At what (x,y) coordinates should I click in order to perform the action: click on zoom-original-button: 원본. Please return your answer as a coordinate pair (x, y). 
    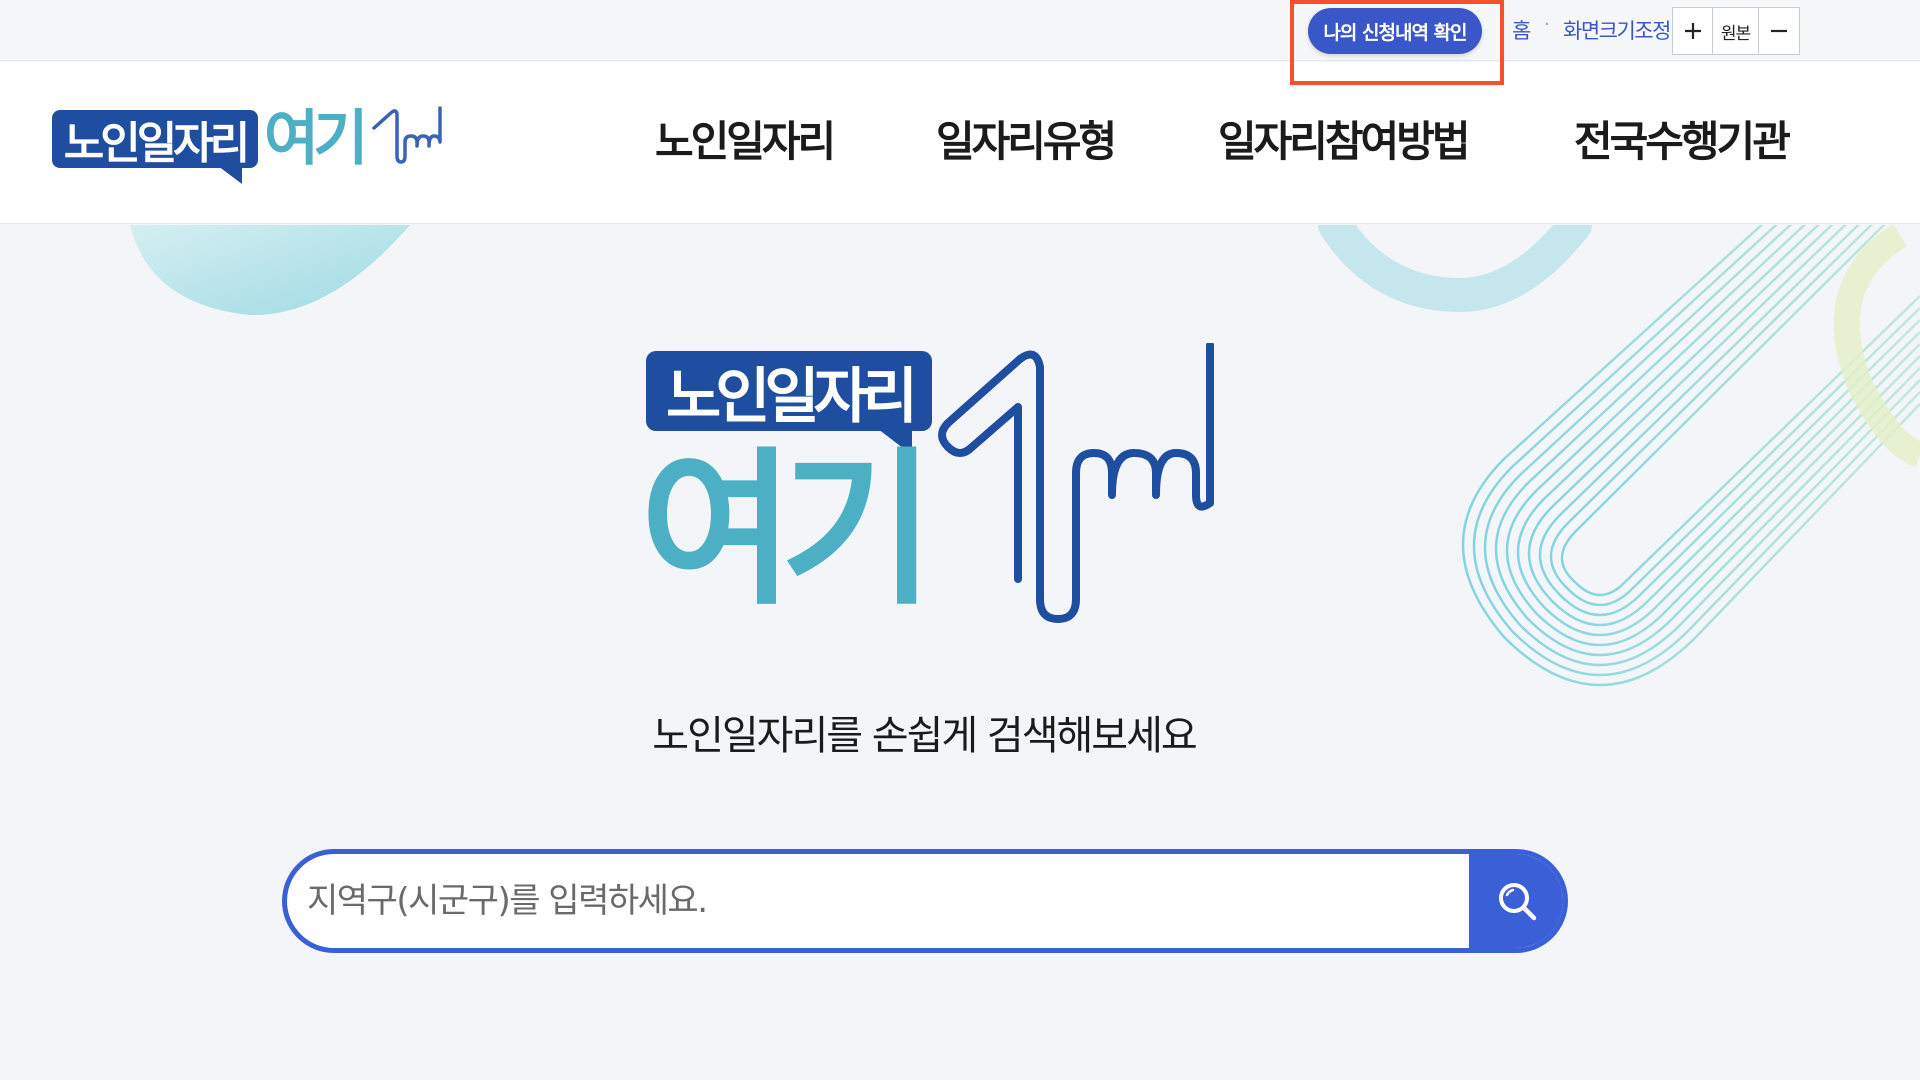
    Looking at the image, I should click on (1736, 31).